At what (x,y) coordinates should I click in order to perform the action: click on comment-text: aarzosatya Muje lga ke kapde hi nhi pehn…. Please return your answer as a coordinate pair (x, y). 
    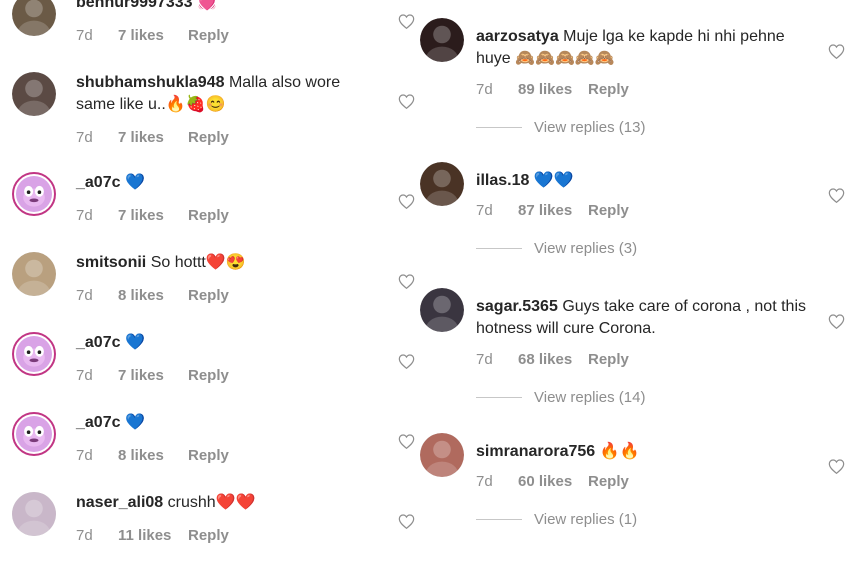
    Looking at the image, I should click on (641, 48).